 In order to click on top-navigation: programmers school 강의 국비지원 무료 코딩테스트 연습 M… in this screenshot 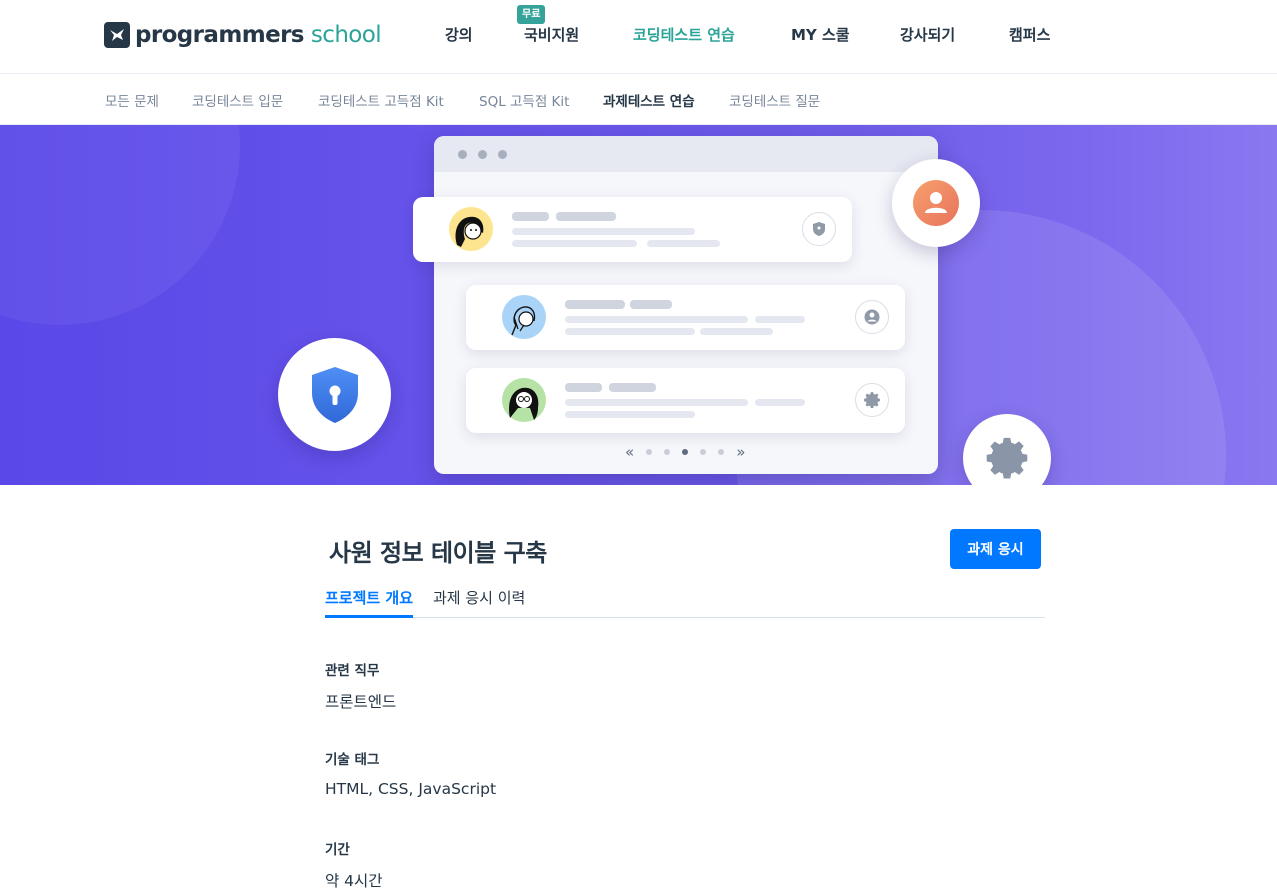, I will do `click(638, 37)`.